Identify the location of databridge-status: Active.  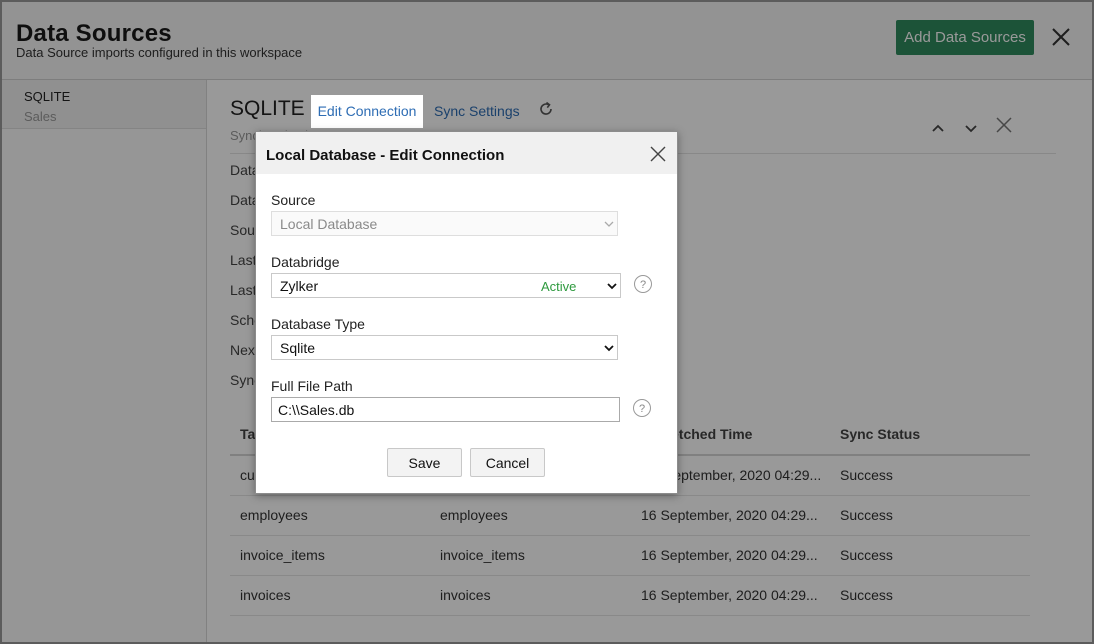
(559, 286).